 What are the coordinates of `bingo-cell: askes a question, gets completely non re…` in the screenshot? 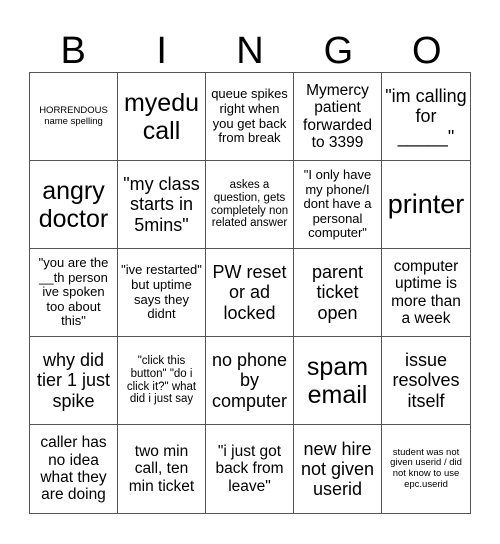 It's located at (250, 205).